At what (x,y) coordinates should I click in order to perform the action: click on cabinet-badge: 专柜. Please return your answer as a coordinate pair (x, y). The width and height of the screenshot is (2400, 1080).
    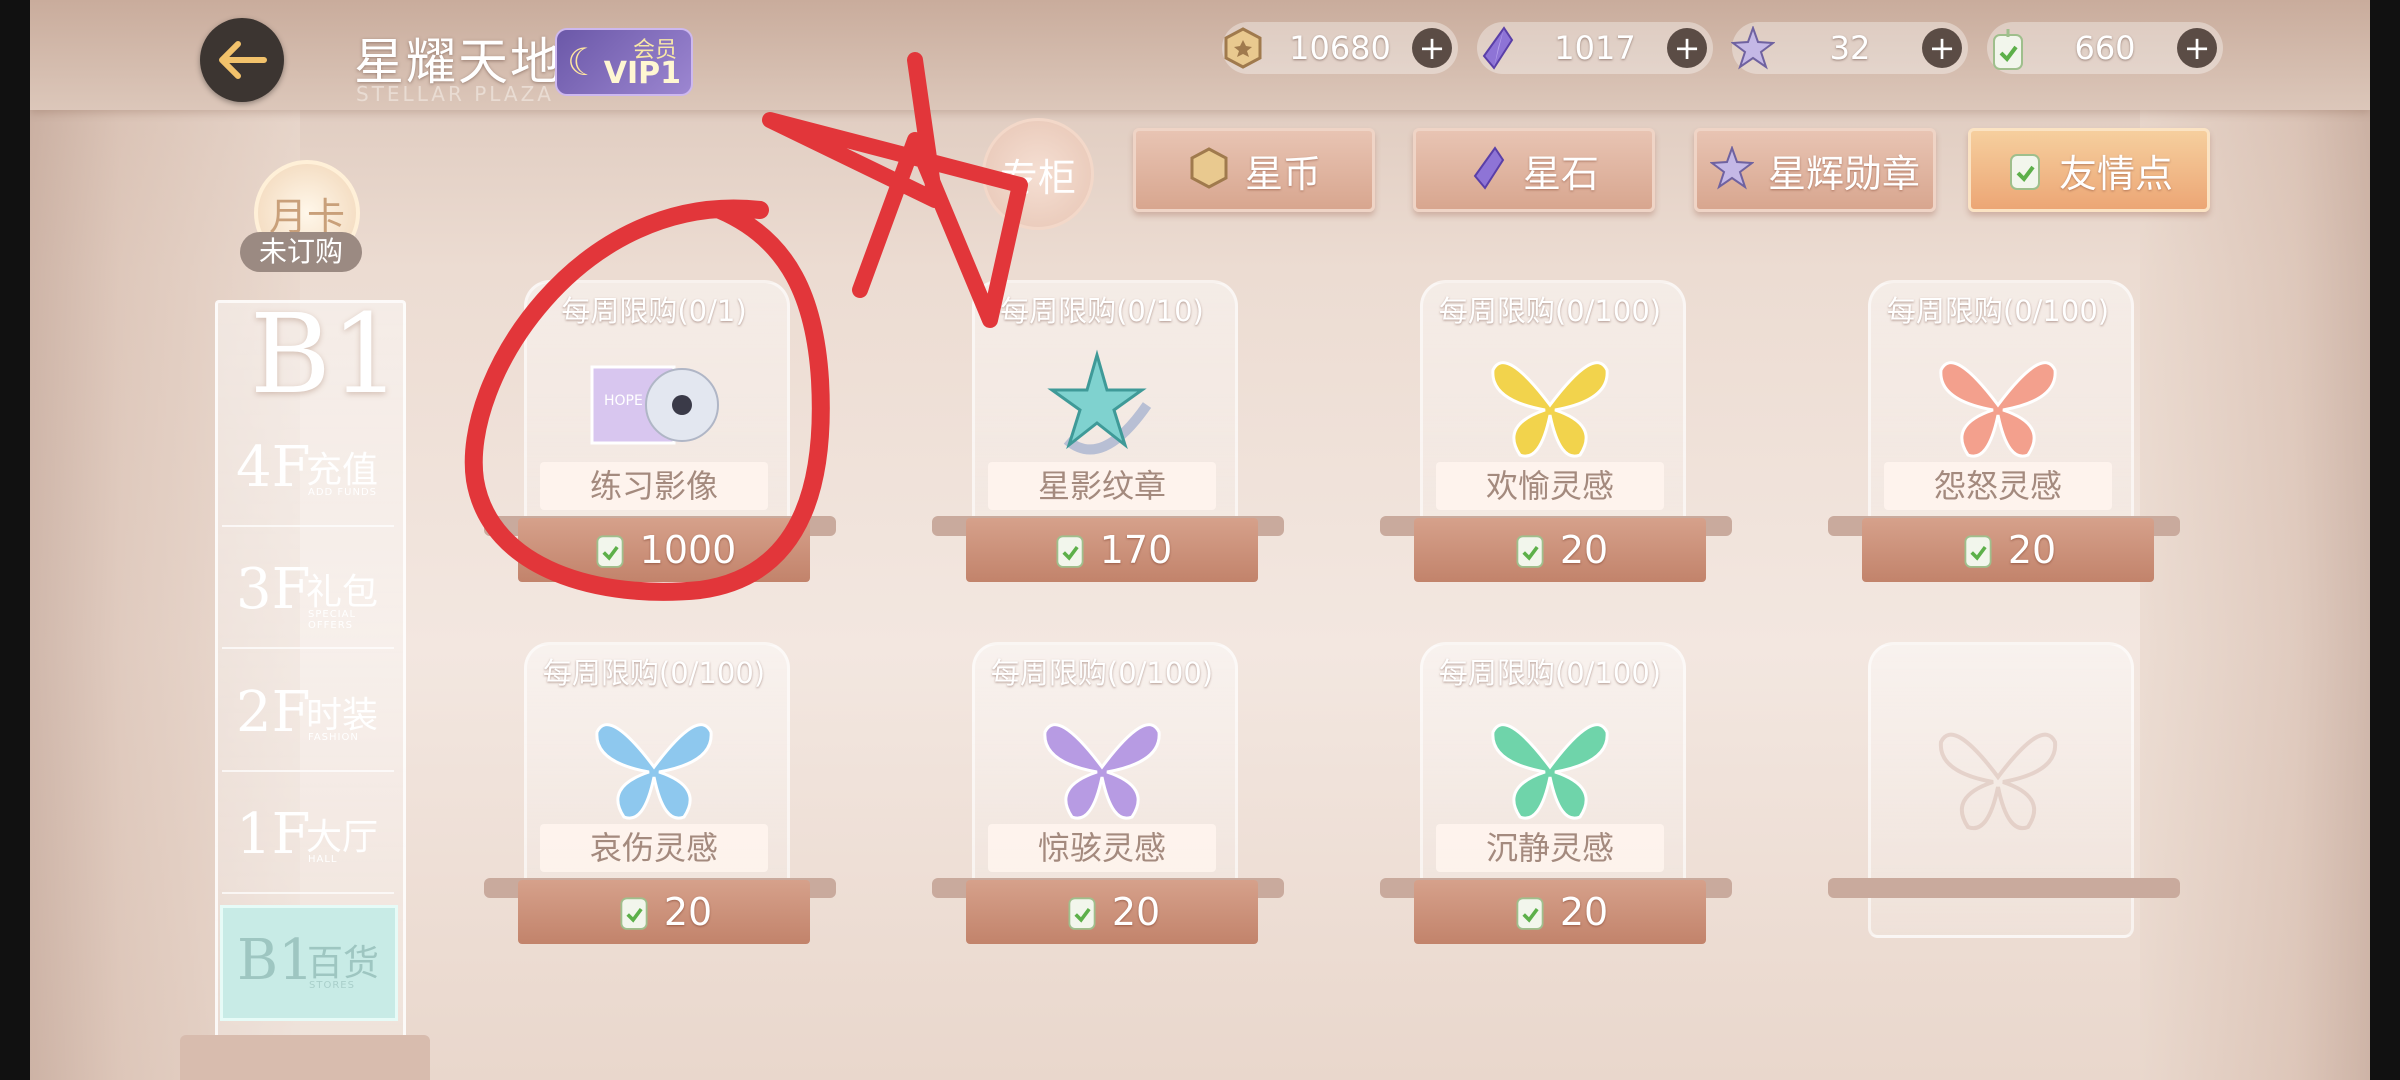
    Looking at the image, I should click on (1038, 174).